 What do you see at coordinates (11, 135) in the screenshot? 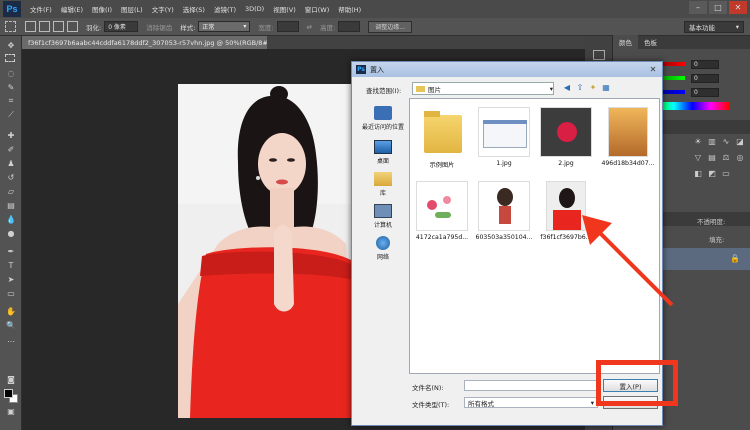
I see `tool-healing: ✚` at bounding box center [11, 135].